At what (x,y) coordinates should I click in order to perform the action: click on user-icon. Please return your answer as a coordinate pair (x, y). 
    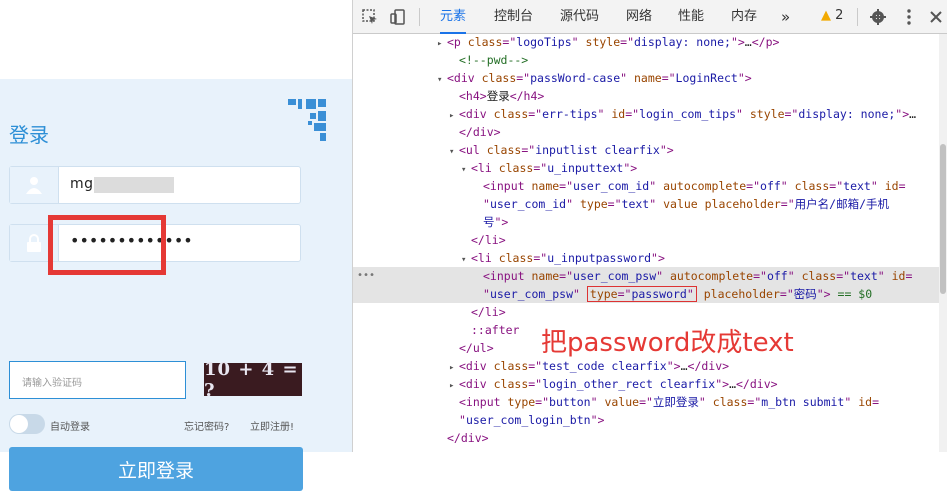
    Looking at the image, I should click on (34, 185).